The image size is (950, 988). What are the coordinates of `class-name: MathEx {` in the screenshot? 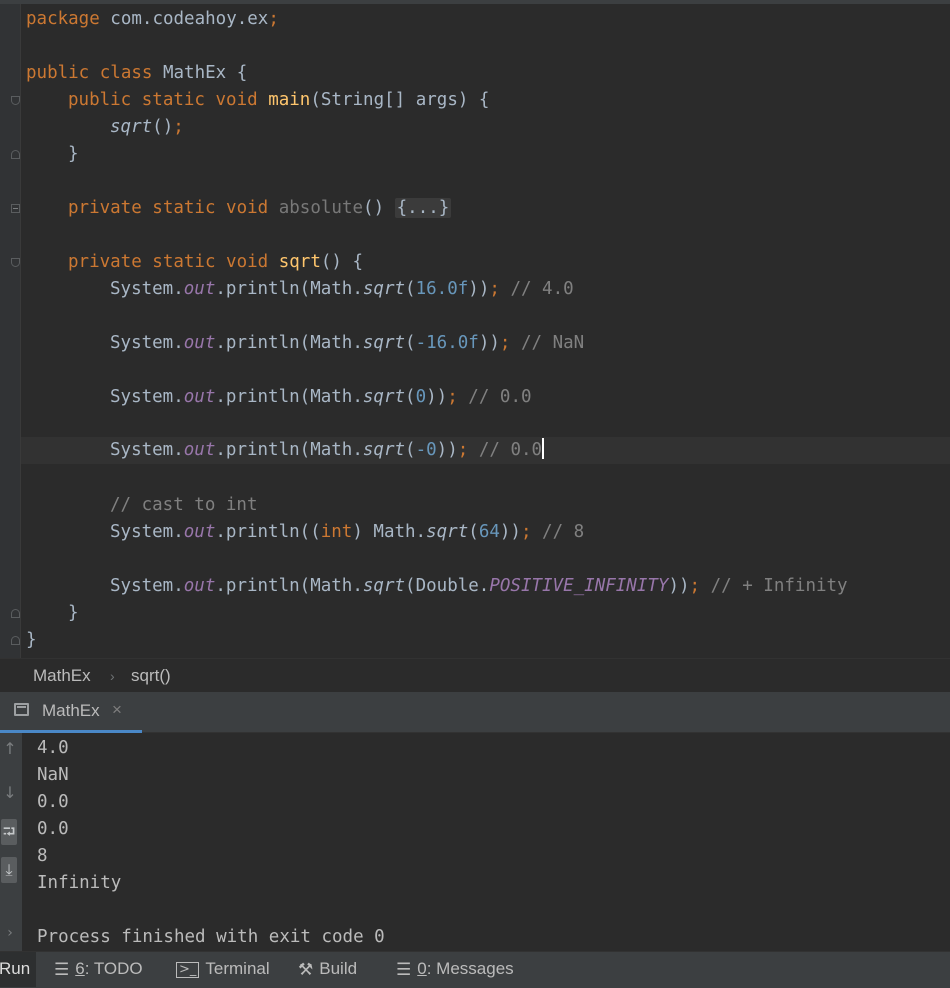 It's located at (200, 73).